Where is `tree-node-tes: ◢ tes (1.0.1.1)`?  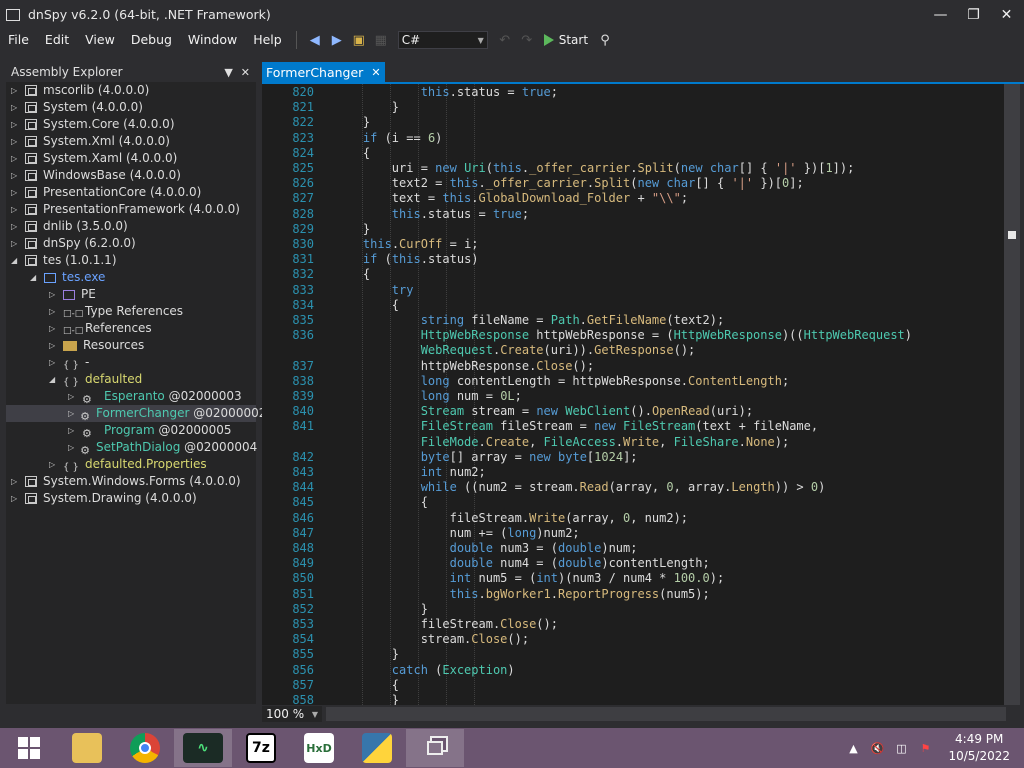
tree-node-tes: ◢ tes (1.0.1.1) is located at coordinates (131, 260).